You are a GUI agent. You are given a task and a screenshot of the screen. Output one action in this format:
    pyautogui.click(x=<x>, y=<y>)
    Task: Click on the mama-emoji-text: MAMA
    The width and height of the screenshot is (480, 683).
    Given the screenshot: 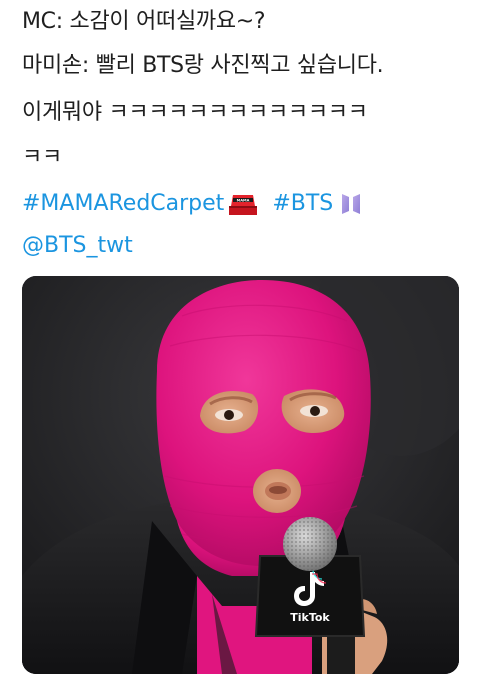 What is the action you would take?
    pyautogui.click(x=243, y=201)
    